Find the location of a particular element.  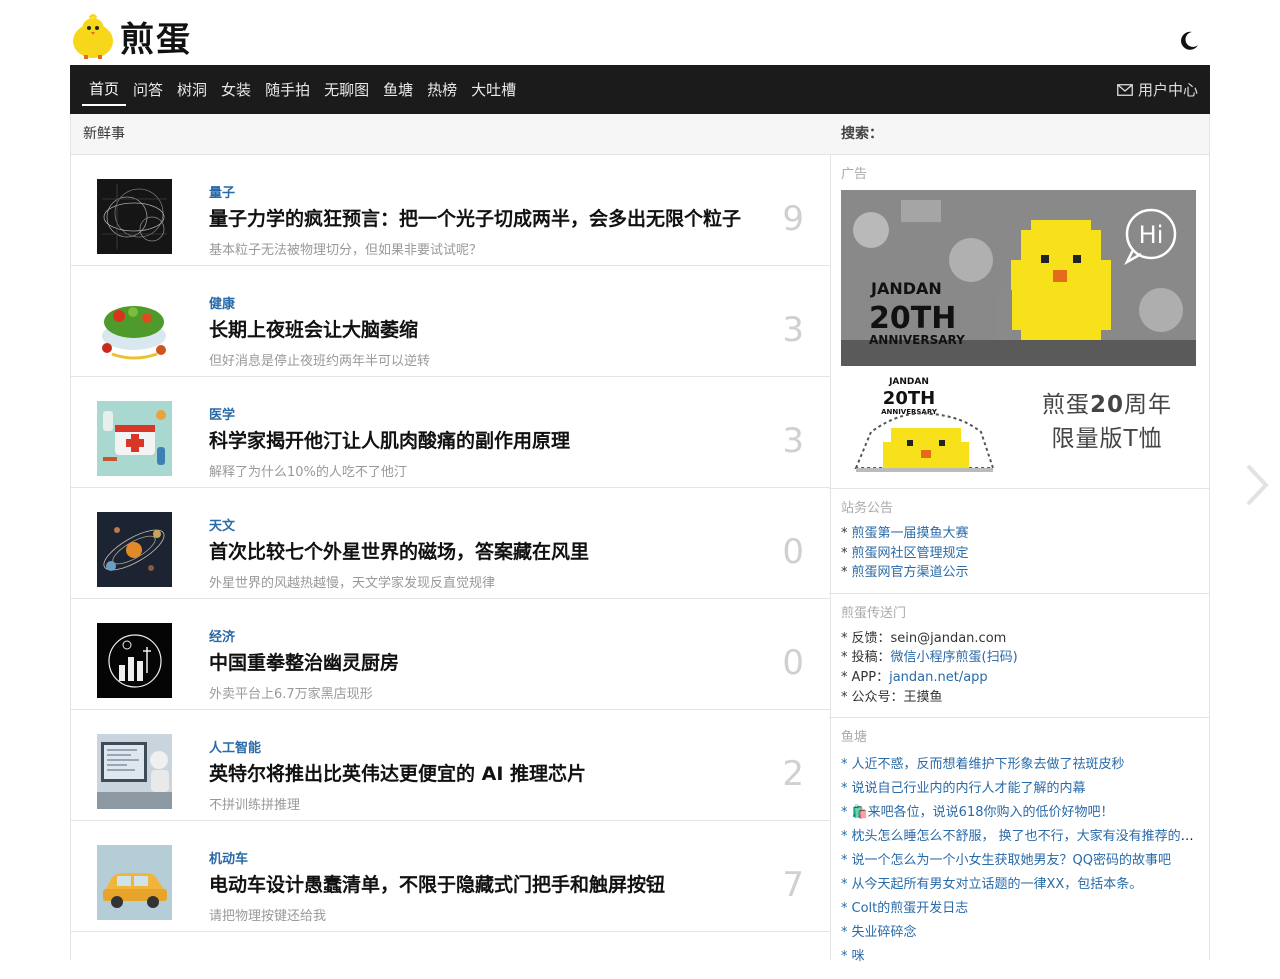

fishpond-link: 从今天起所有男女对立话题的一律XX，包括本条。 is located at coordinates (997, 884).